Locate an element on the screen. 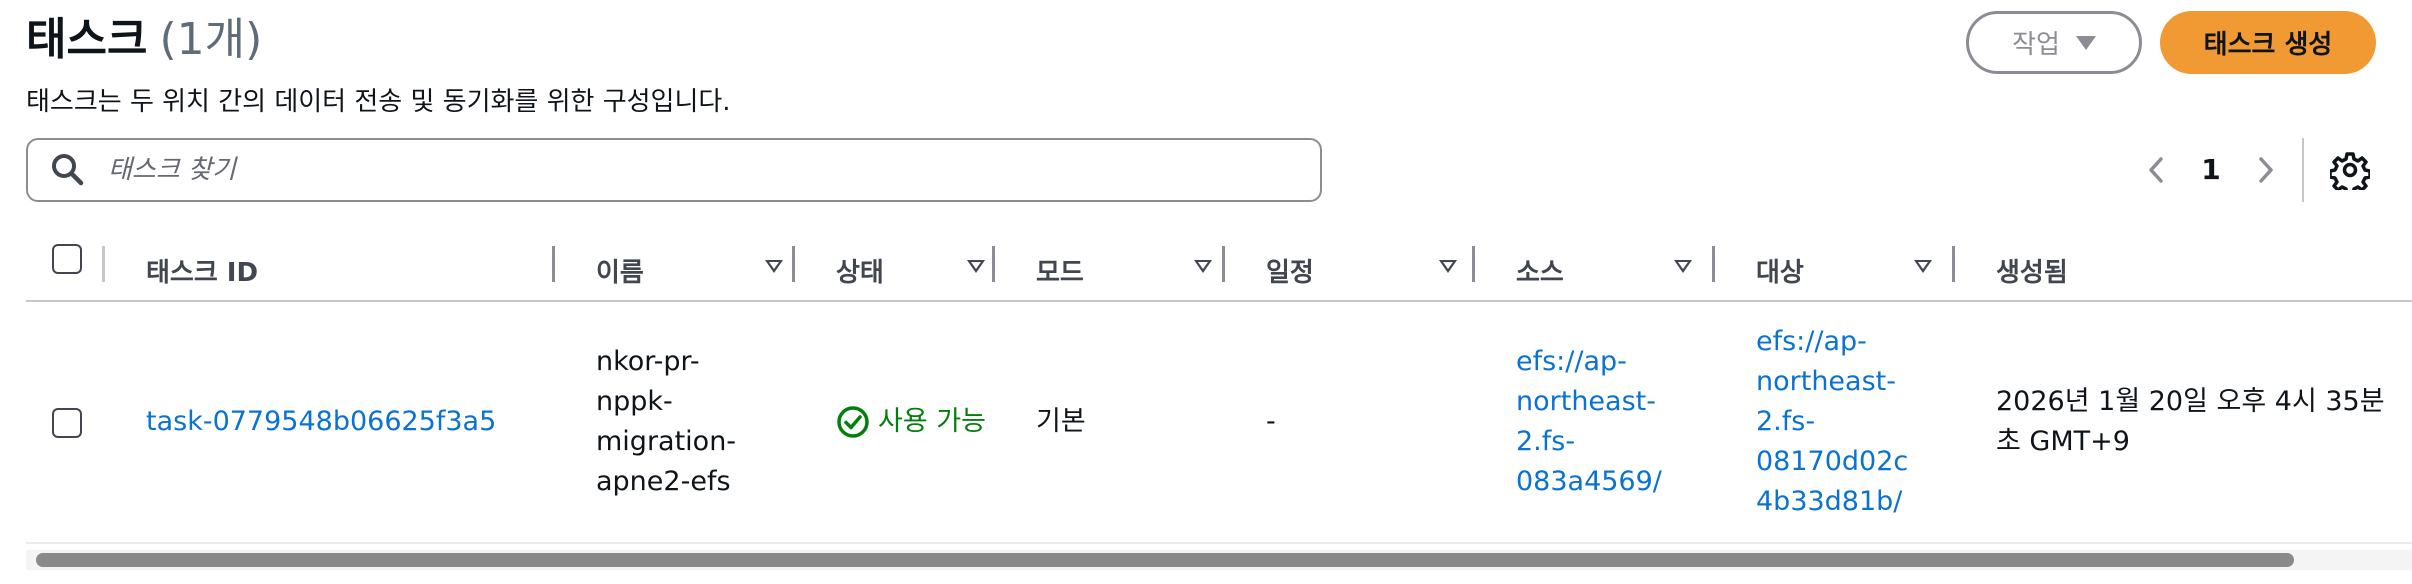 This screenshot has width=2412, height=584. source-location-link: efs://ap- northeast- 2.fs- 083a4569/ is located at coordinates (1589, 422).